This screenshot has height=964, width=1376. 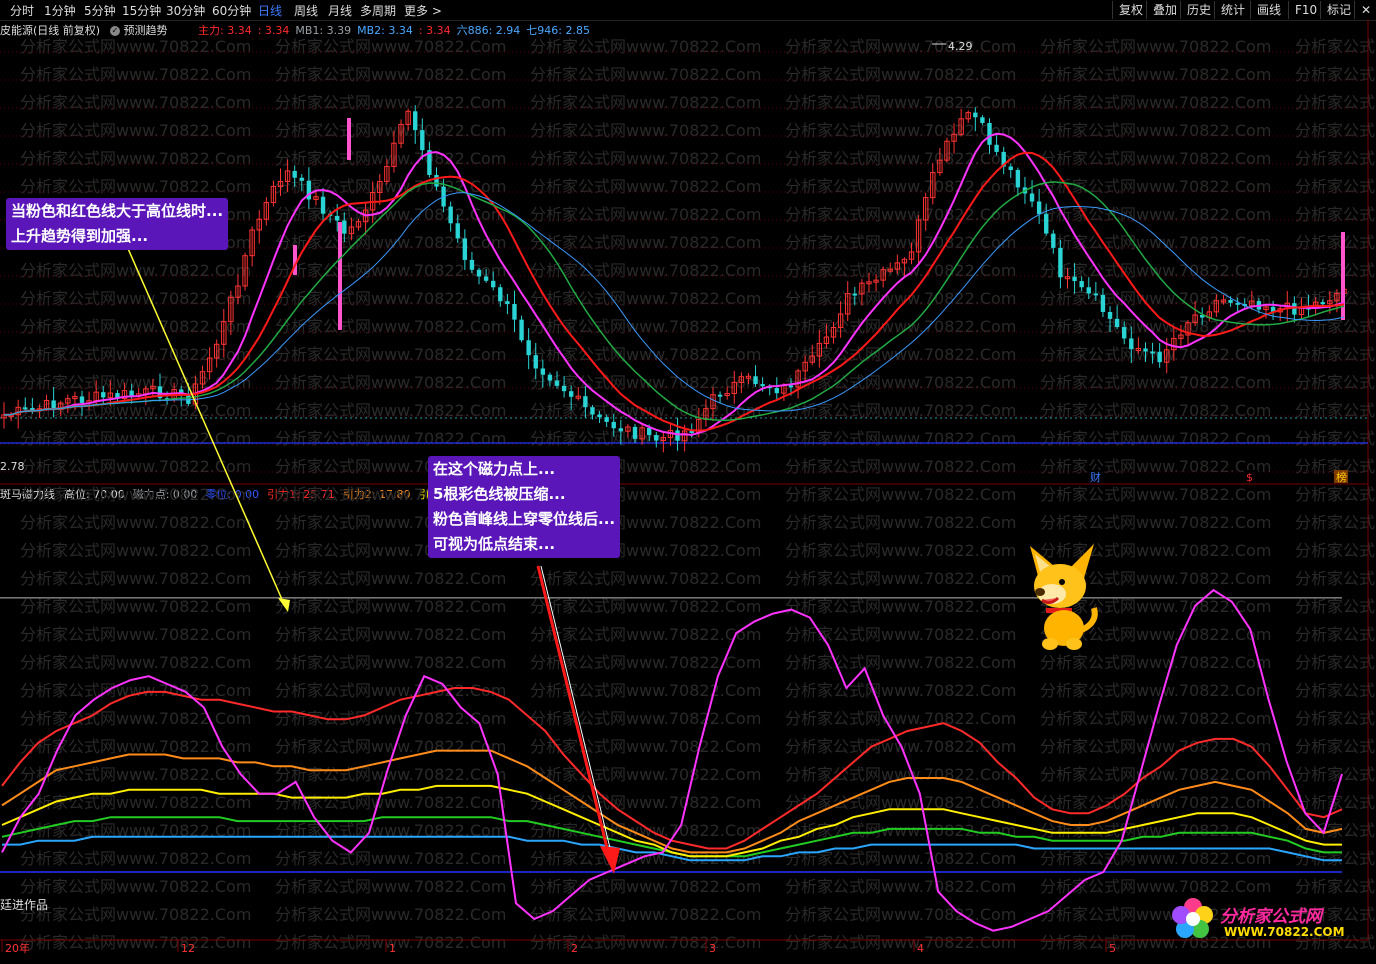 What do you see at coordinates (1284, 932) in the screenshot?
I see `logo-url: WWW.70822.COM` at bounding box center [1284, 932].